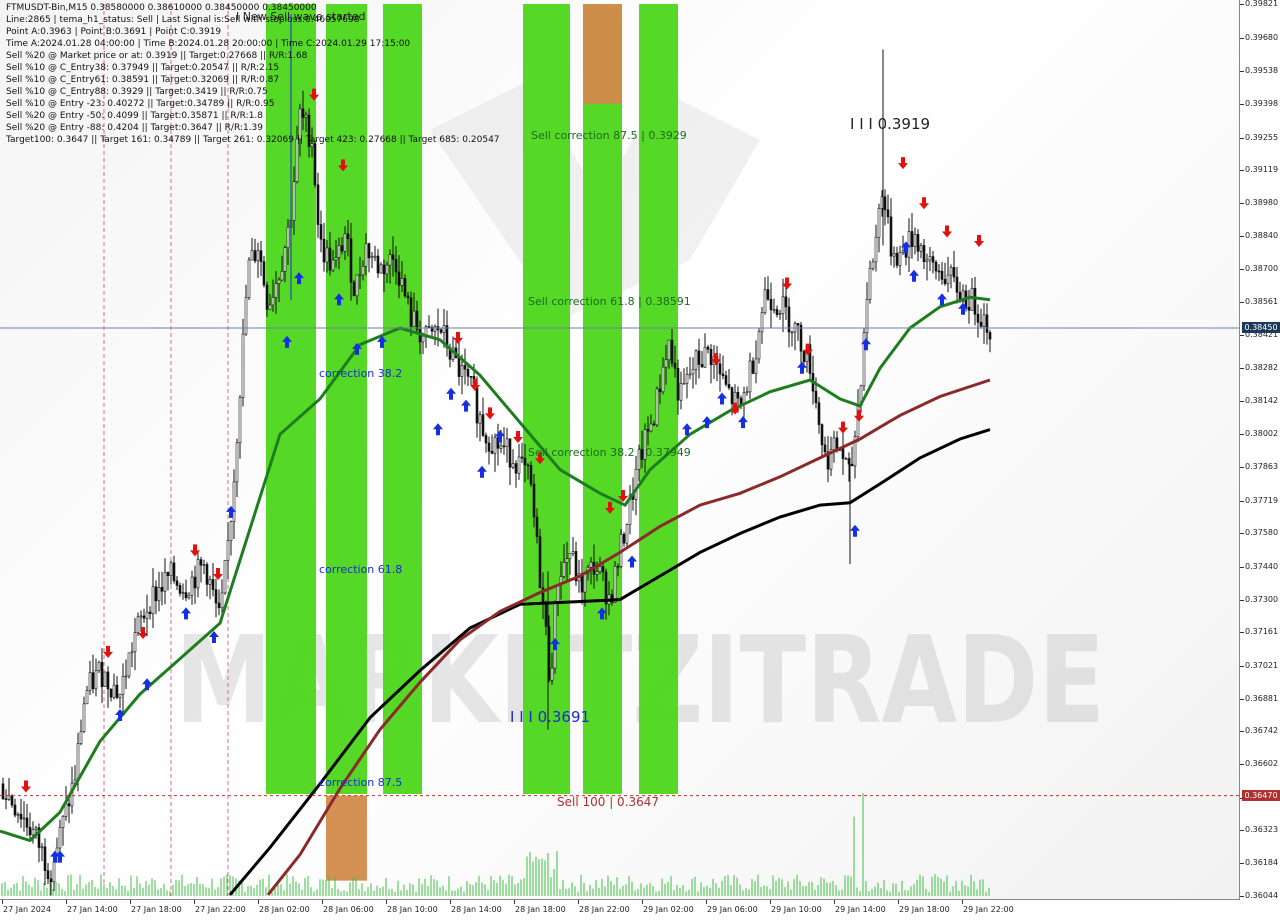 The width and height of the screenshot is (1280, 920). Describe the element at coordinates (732, 909) in the screenshot. I see `x-tick-label: 29 Jan 06:00` at that location.